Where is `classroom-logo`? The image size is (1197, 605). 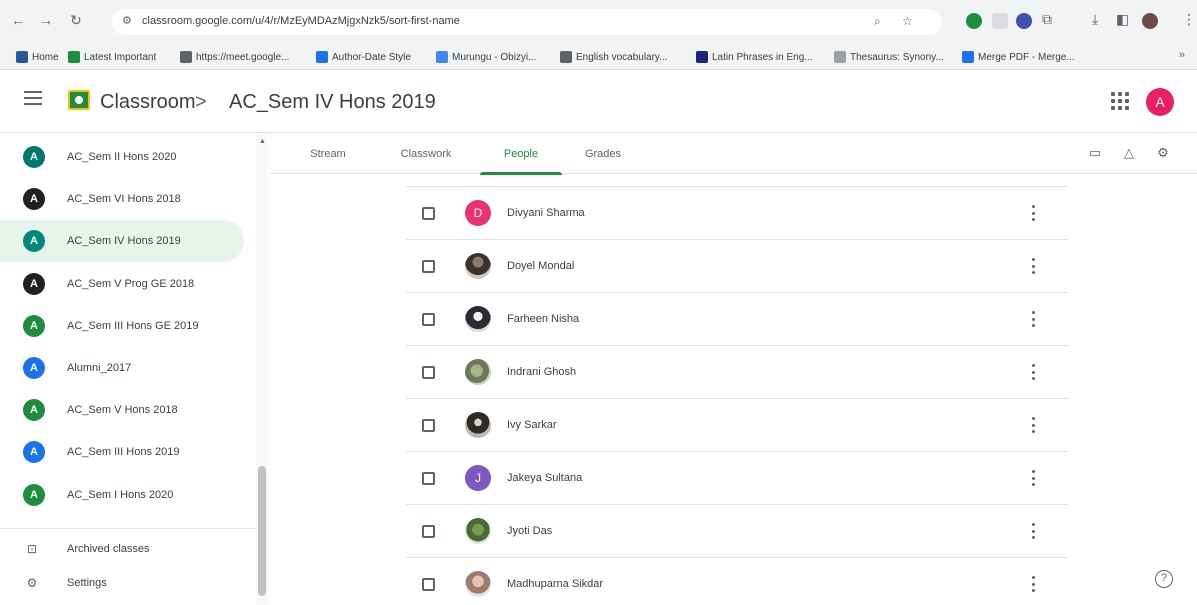
classroom-logo is located at coordinates (79, 100).